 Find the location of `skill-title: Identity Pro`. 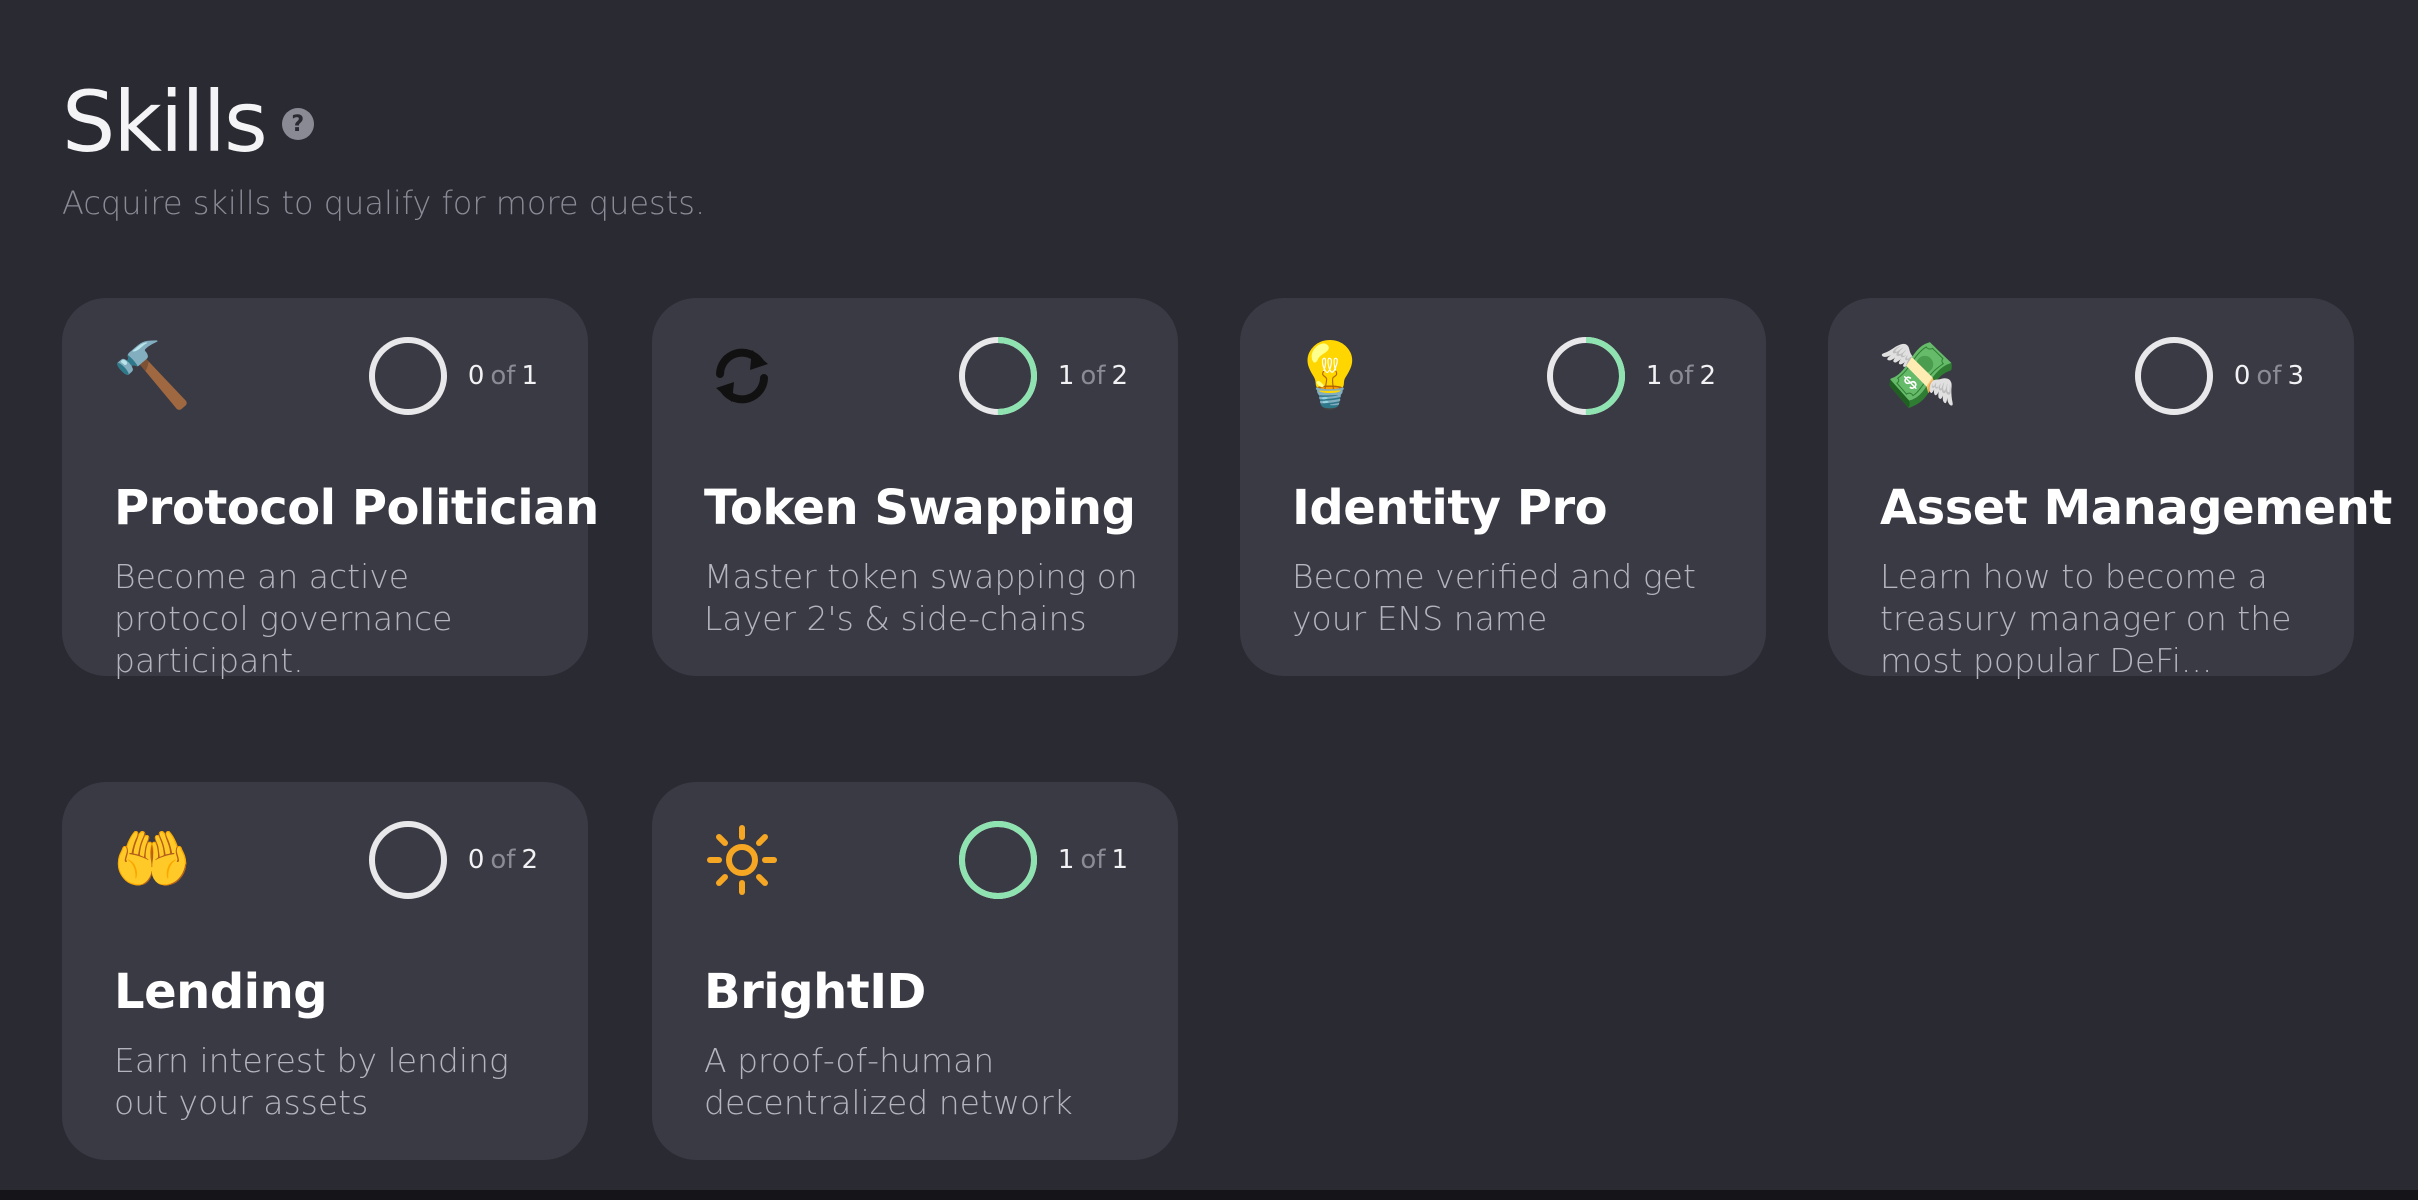

skill-title: Identity Pro is located at coordinates (1450, 508).